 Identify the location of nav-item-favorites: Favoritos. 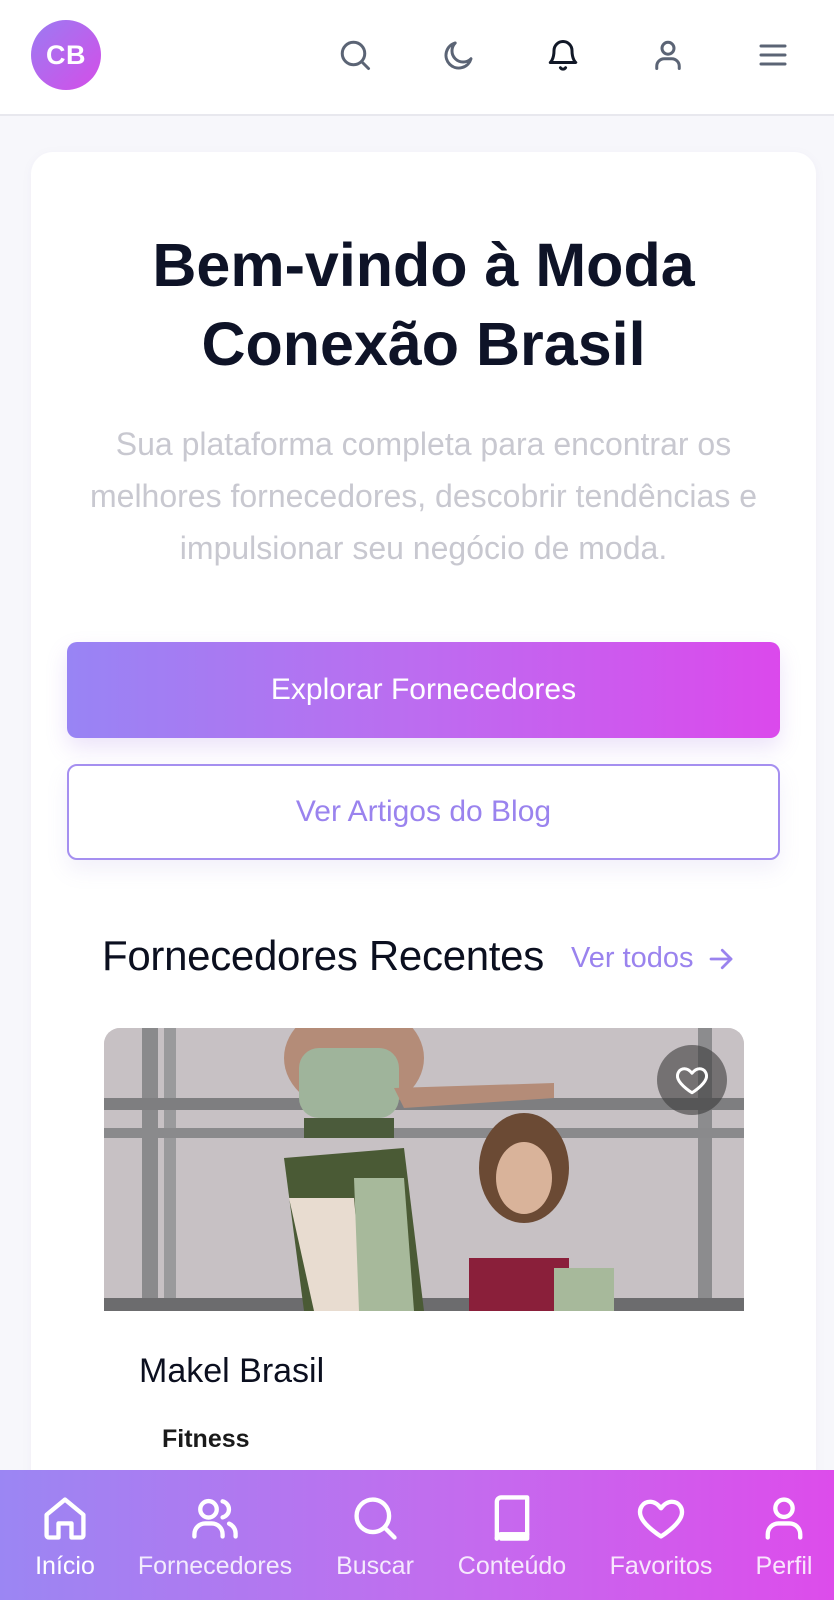
(661, 1535).